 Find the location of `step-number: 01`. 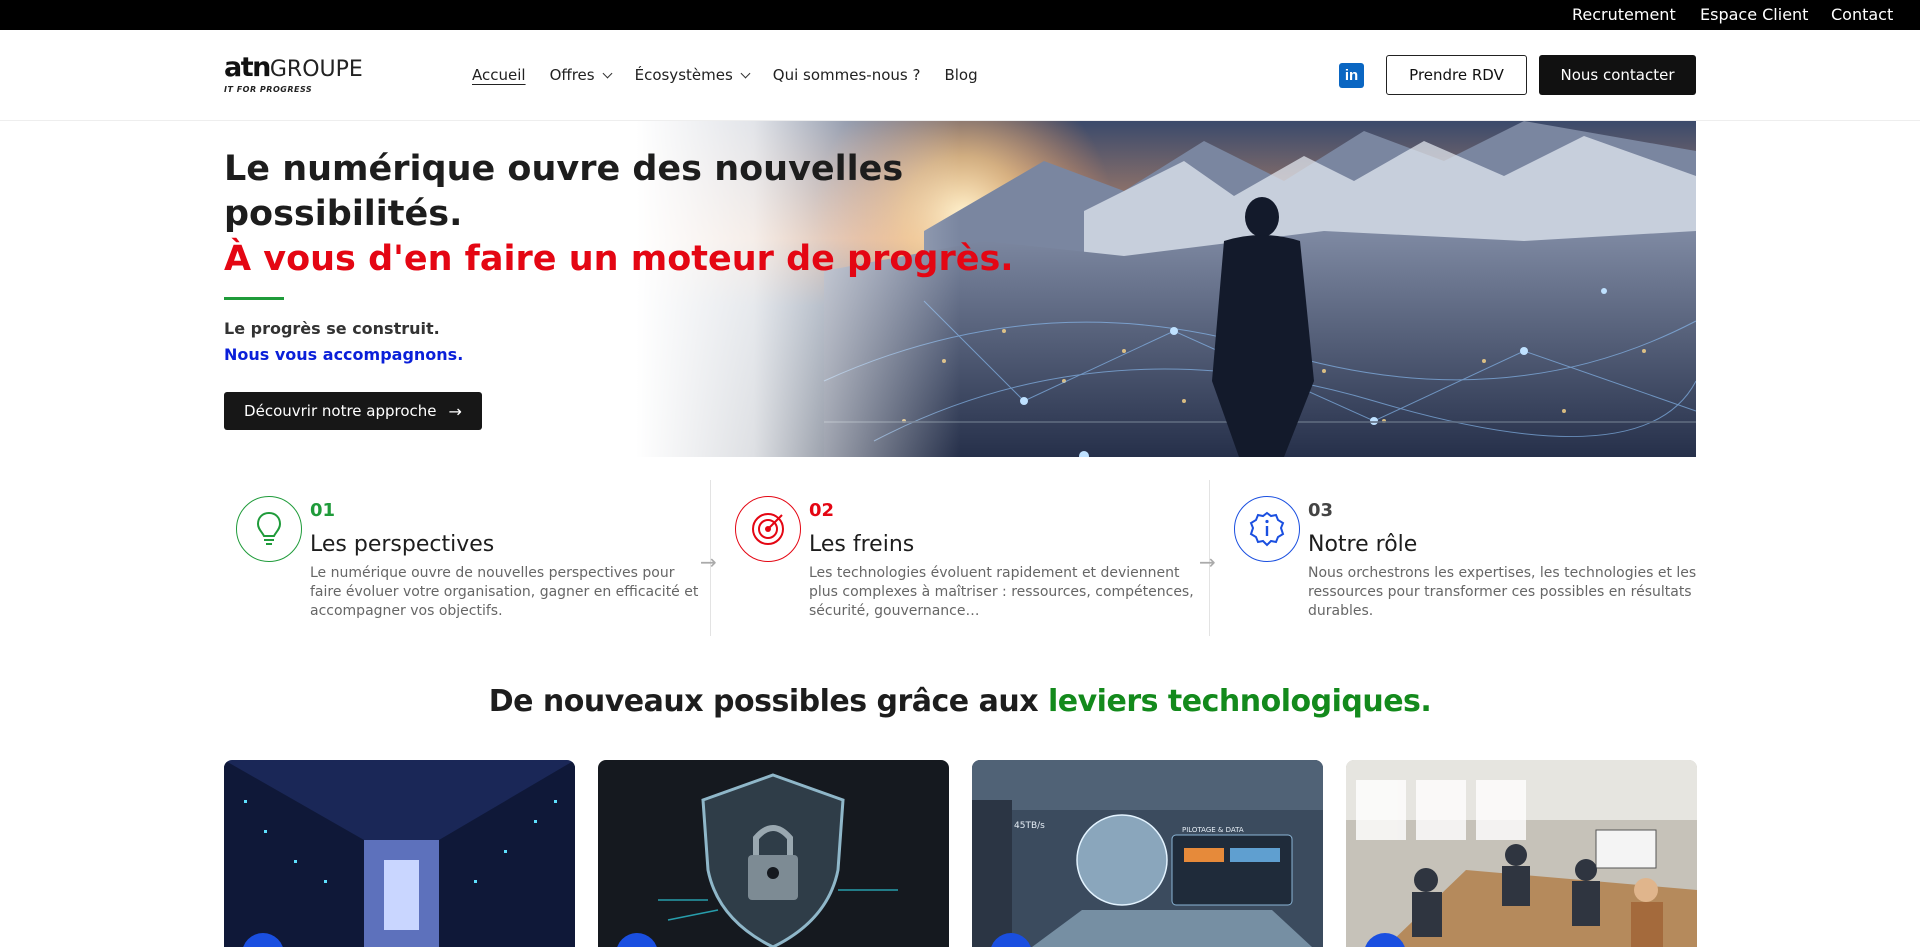

step-number: 01 is located at coordinates (323, 510).